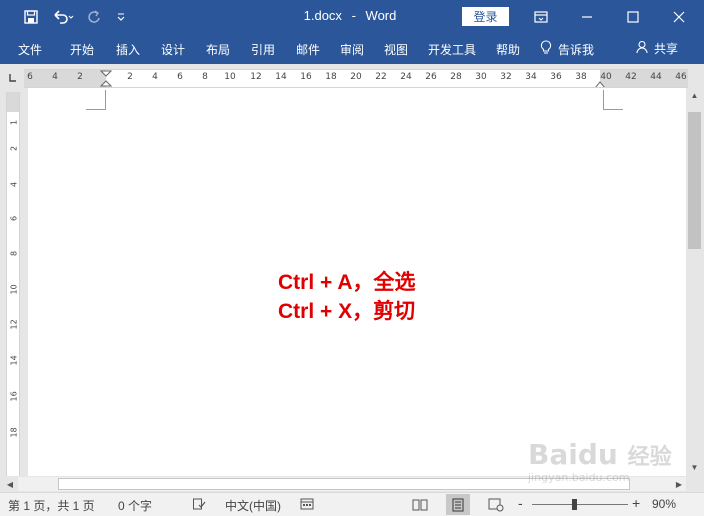  What do you see at coordinates (574, 504) in the screenshot?
I see `zoom-slider-thumb` at bounding box center [574, 504].